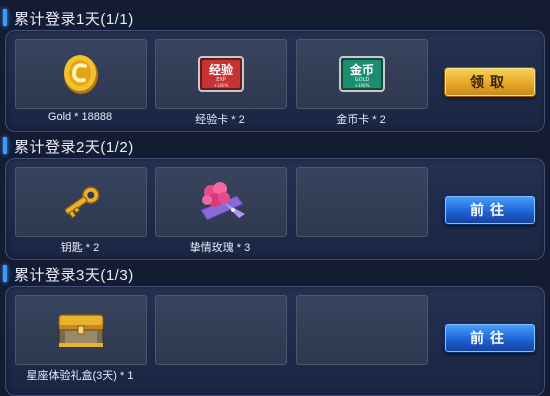  Describe the element at coordinates (275, 273) in the screenshot. I see `section-header: 累计登录3天(1/3)` at that location.